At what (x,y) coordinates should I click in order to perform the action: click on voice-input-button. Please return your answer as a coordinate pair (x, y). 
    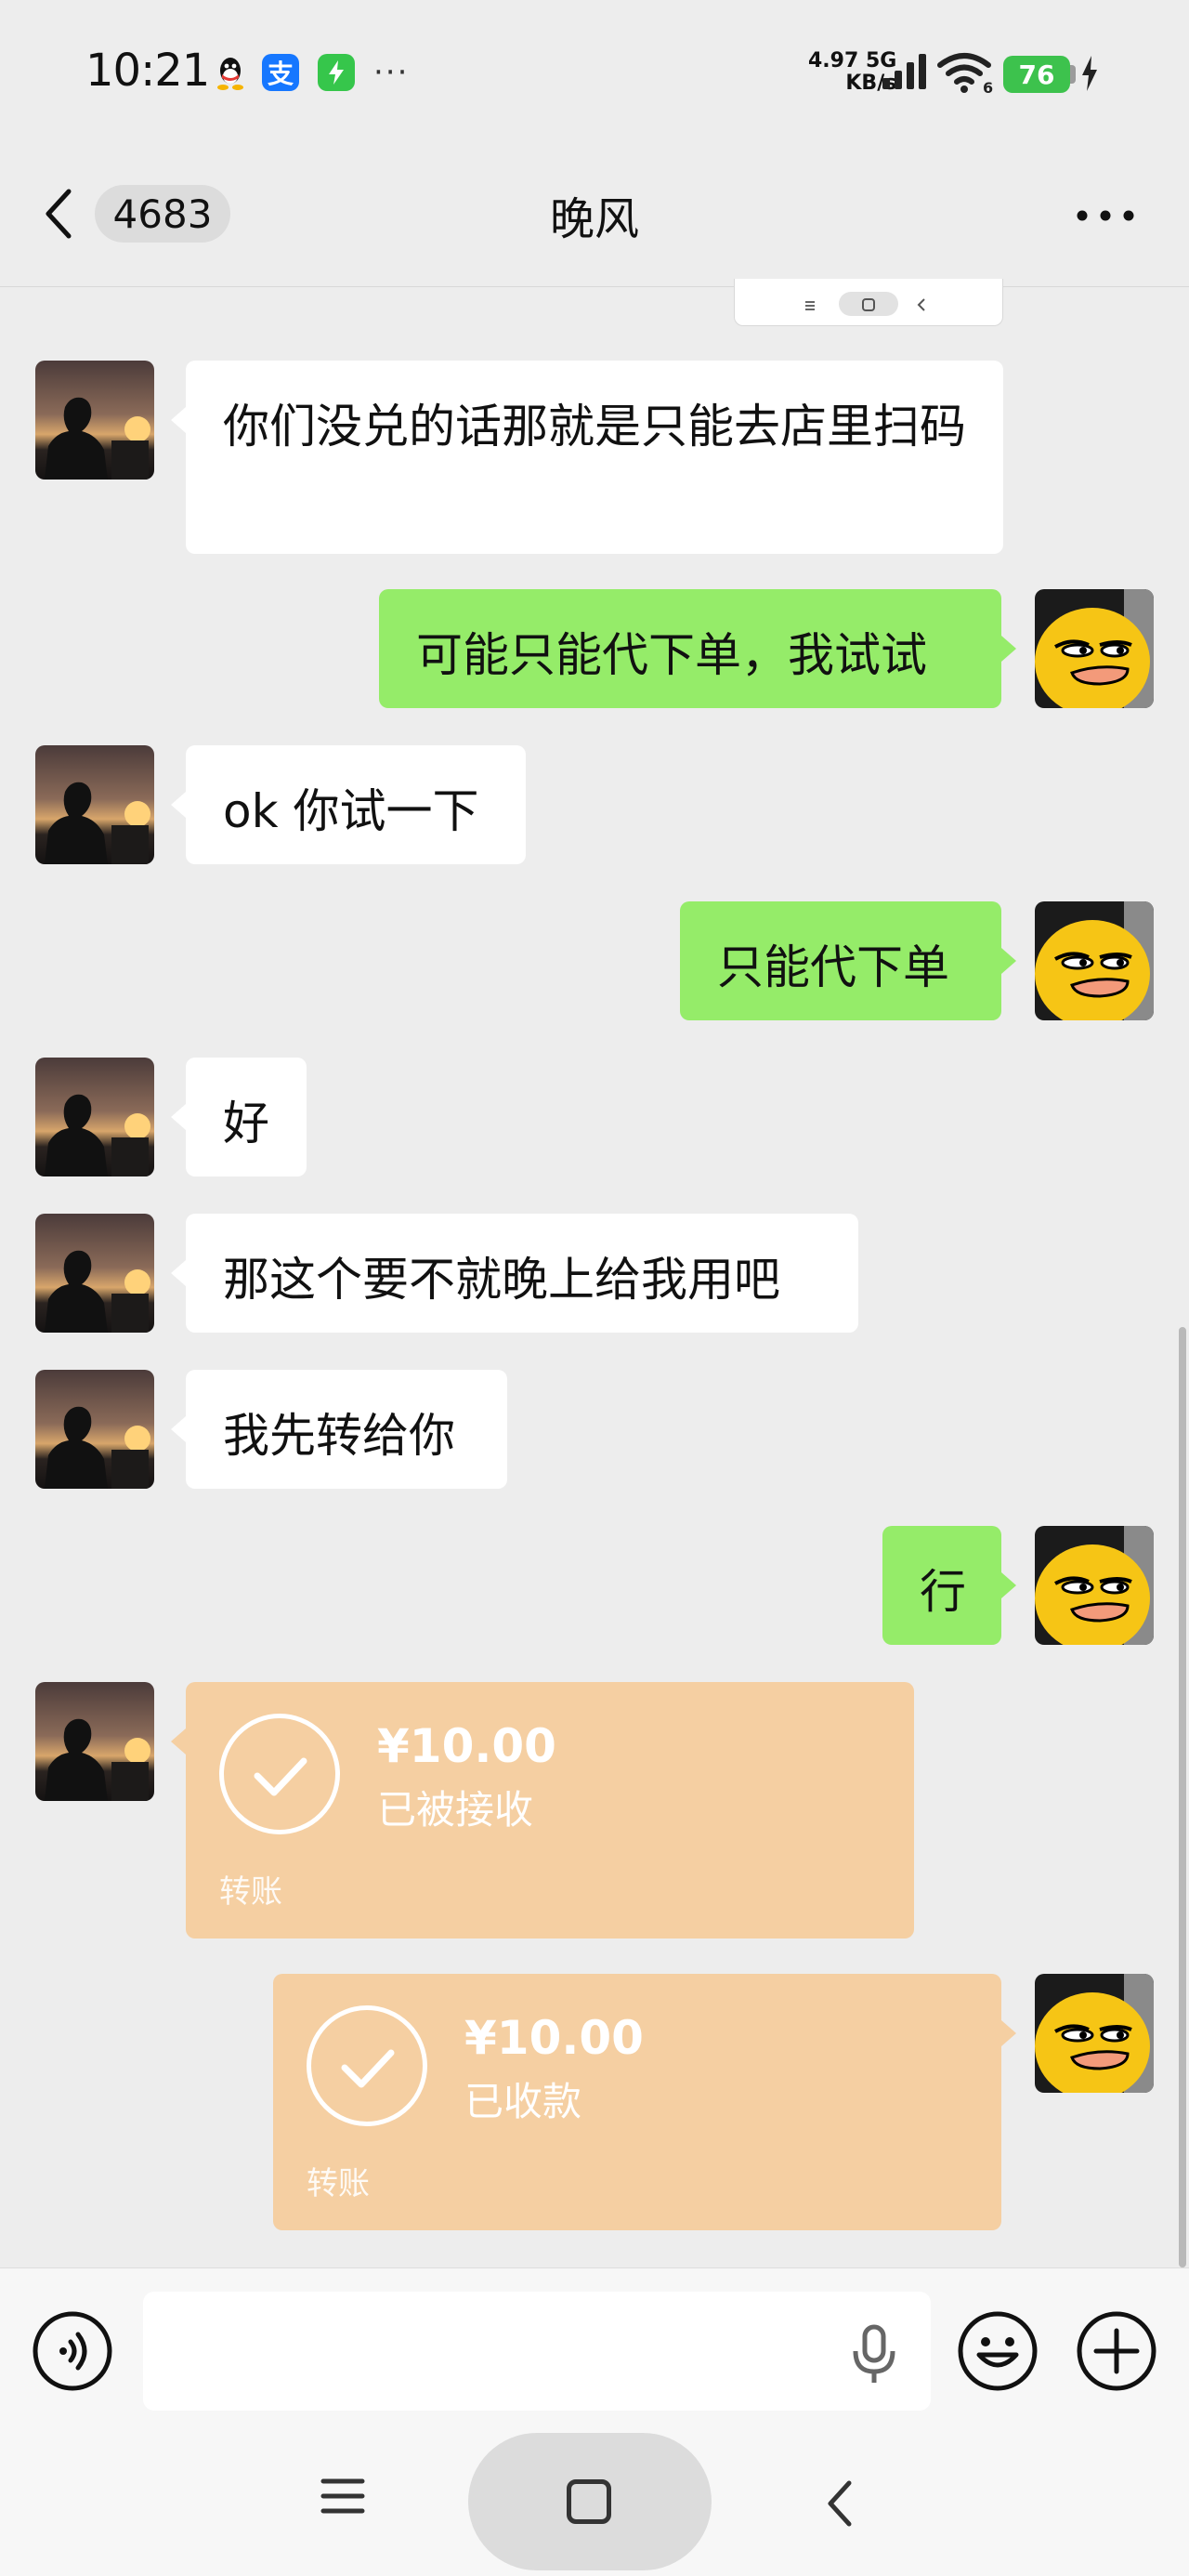
    Looking at the image, I should click on (72, 2353).